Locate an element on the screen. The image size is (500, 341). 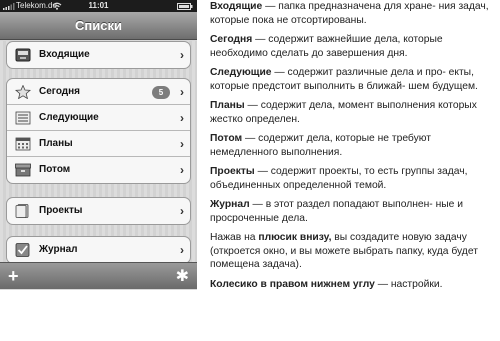
list-label: Планы is located at coordinates (56, 143).